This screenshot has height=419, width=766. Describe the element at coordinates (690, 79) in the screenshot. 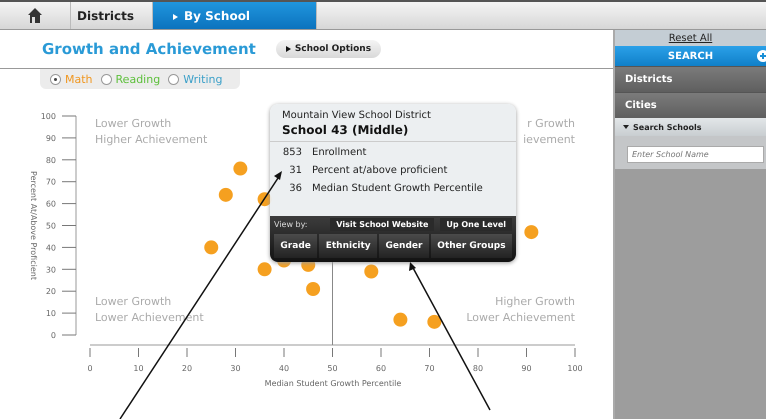

I see `sidebar-section: Districts` at that location.